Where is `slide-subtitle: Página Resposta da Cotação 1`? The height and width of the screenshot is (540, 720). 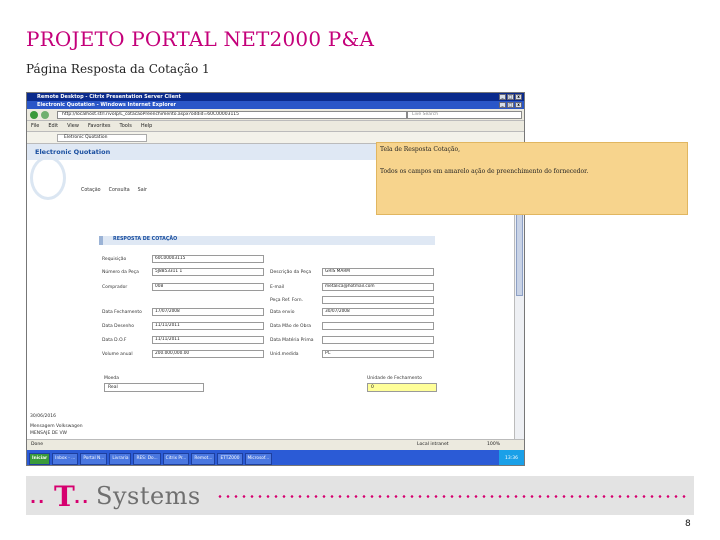
slide-subtitle: Página Resposta da Cotação 1 is located at coordinates (118, 69).